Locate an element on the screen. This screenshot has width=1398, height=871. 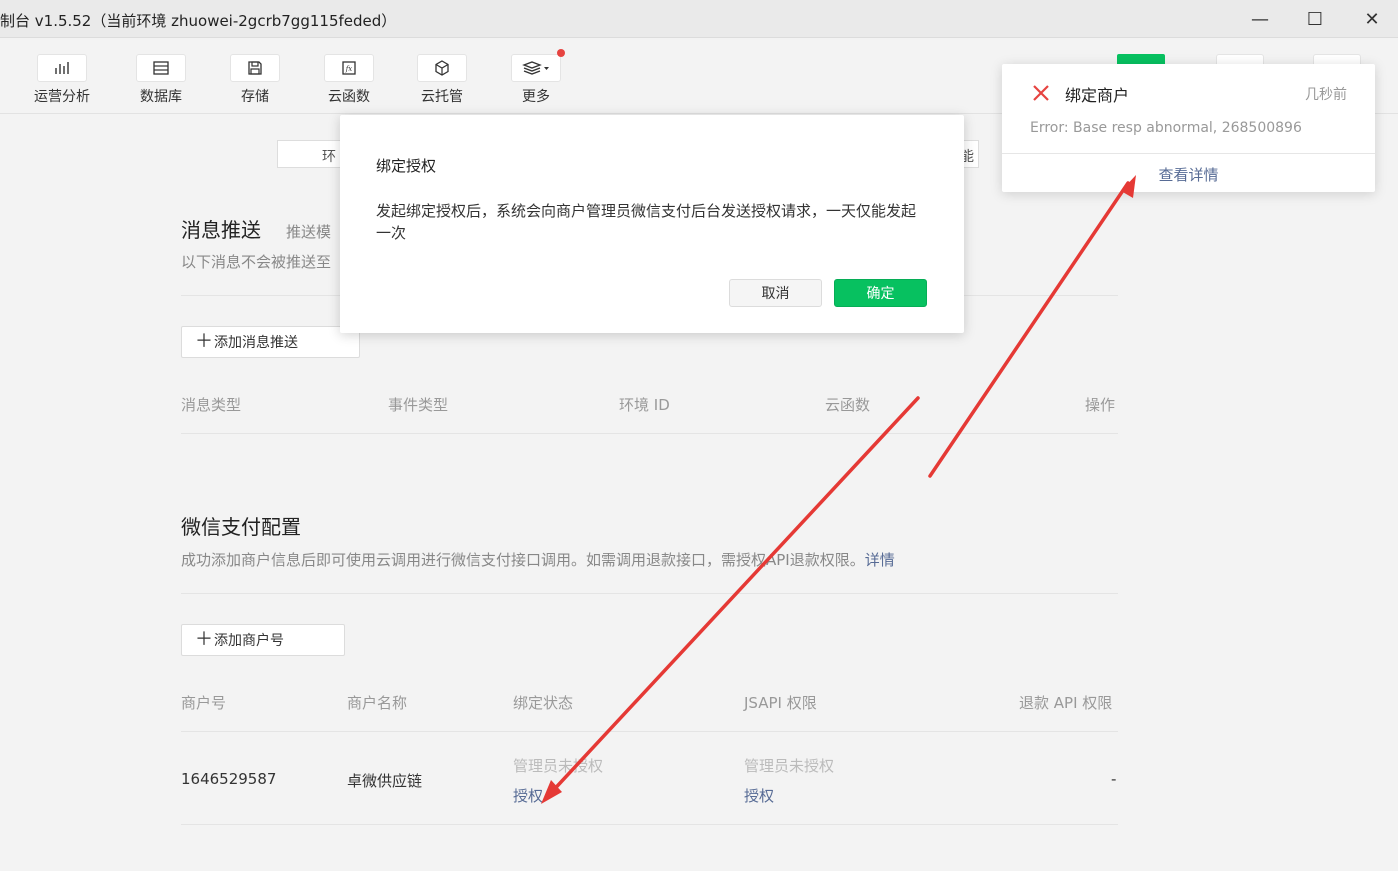
column-header: 商户名称 is located at coordinates (377, 703).